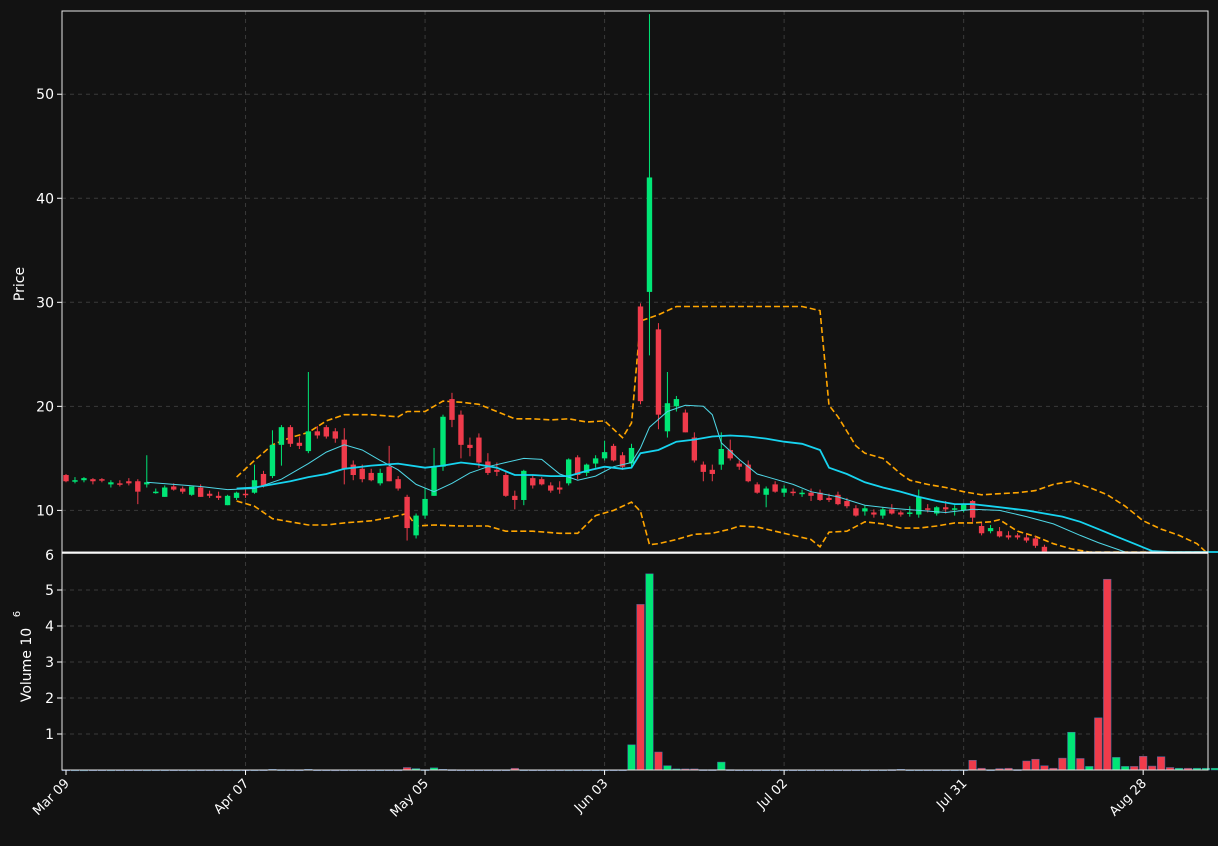  What do you see at coordinates (49, 663) in the screenshot?
I see `volume-tick-label: 3` at bounding box center [49, 663].